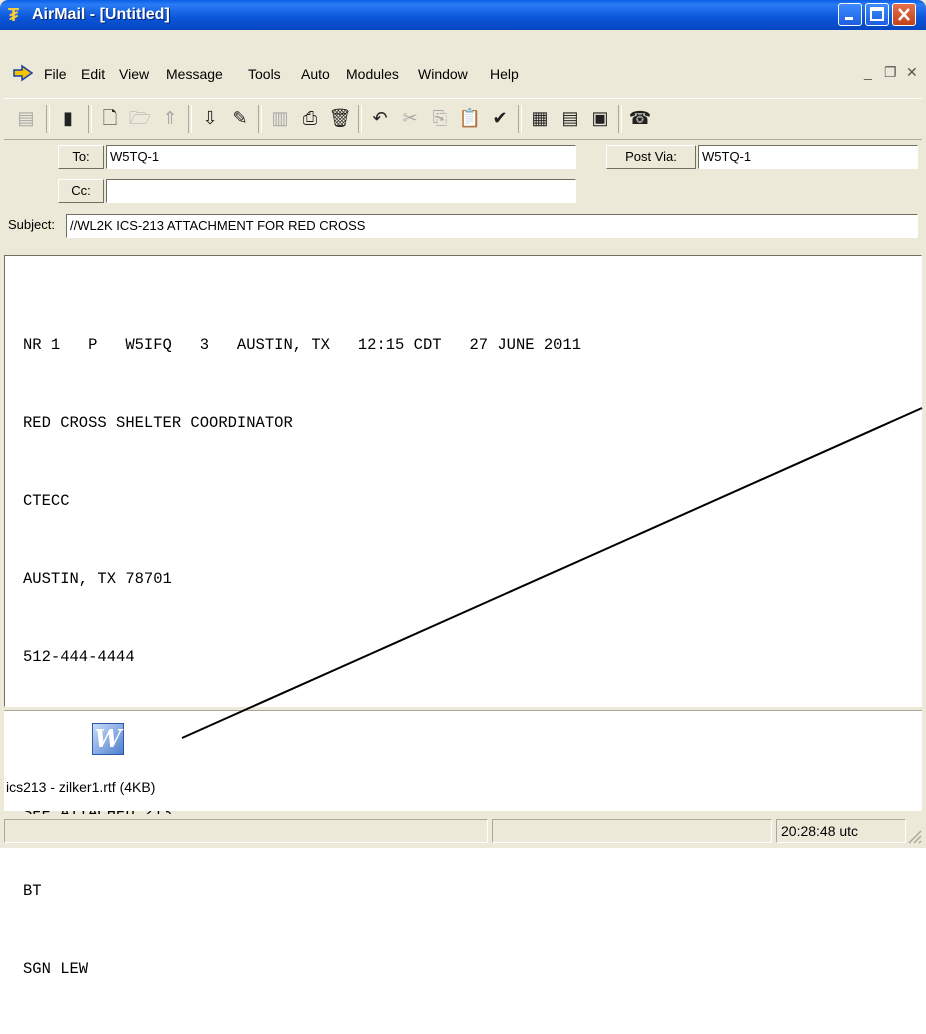 This screenshot has height=1034, width=926. Describe the element at coordinates (32, 891) in the screenshot. I see `message-line: BT` at that location.